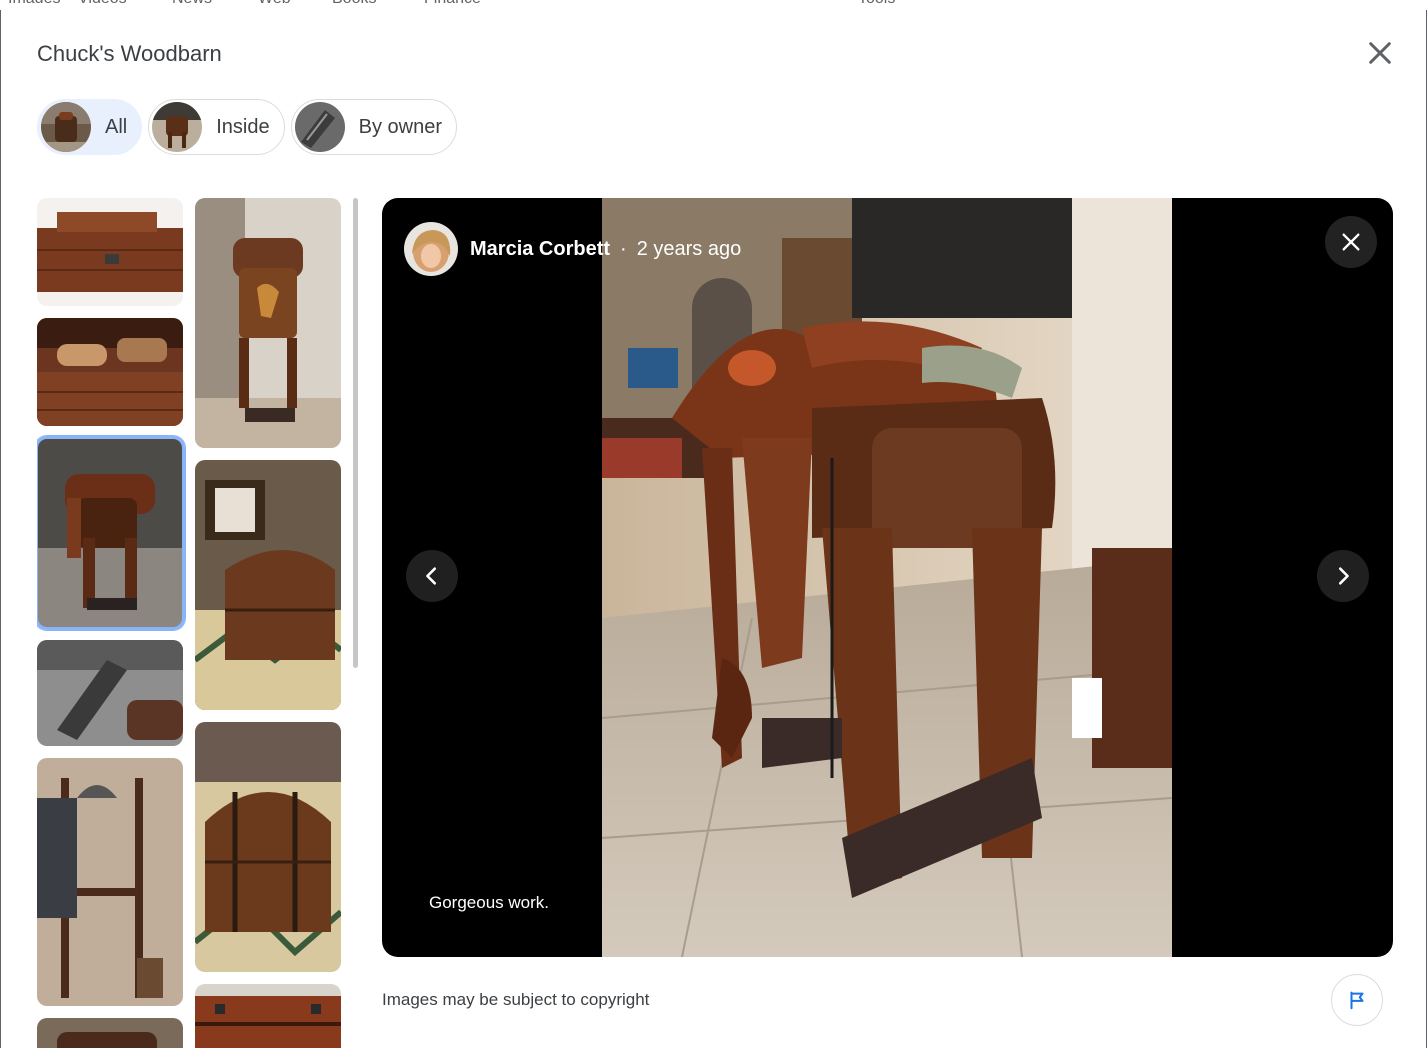  I want to click on chevron-left-icon, so click(431, 576).